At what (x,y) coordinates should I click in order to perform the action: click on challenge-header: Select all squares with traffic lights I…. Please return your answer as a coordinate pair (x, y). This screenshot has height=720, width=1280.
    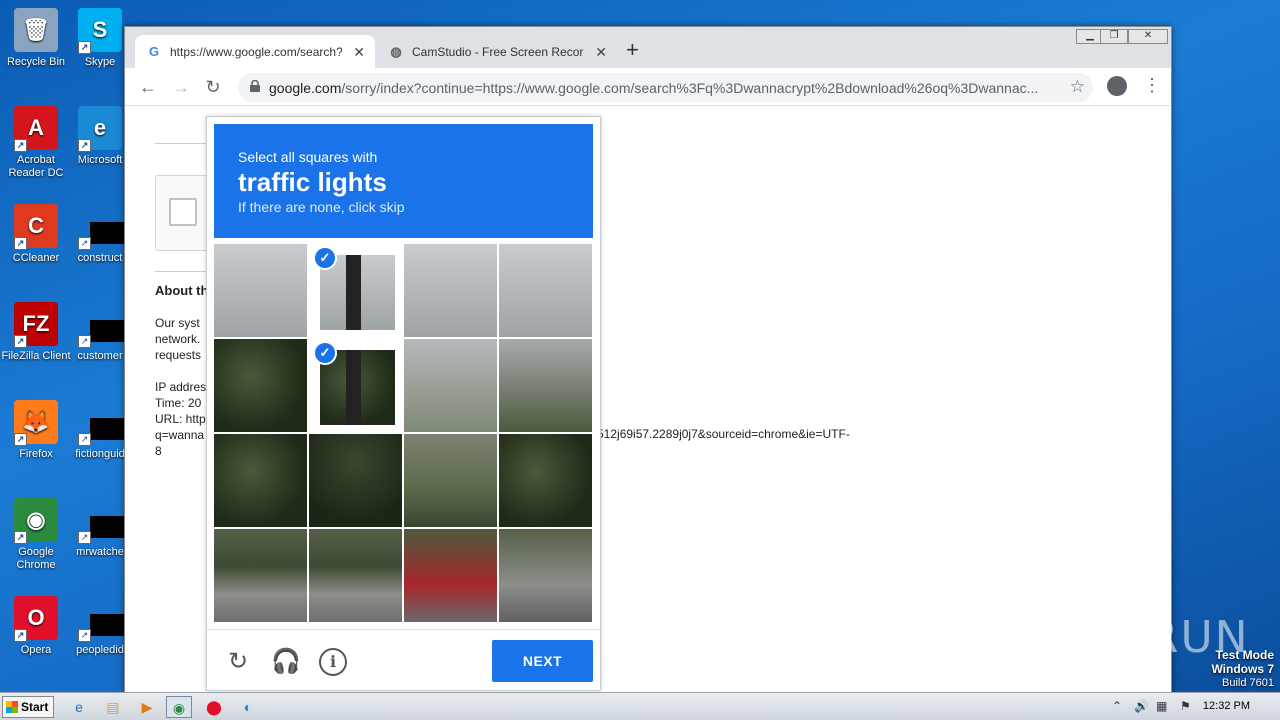
    Looking at the image, I should click on (403, 181).